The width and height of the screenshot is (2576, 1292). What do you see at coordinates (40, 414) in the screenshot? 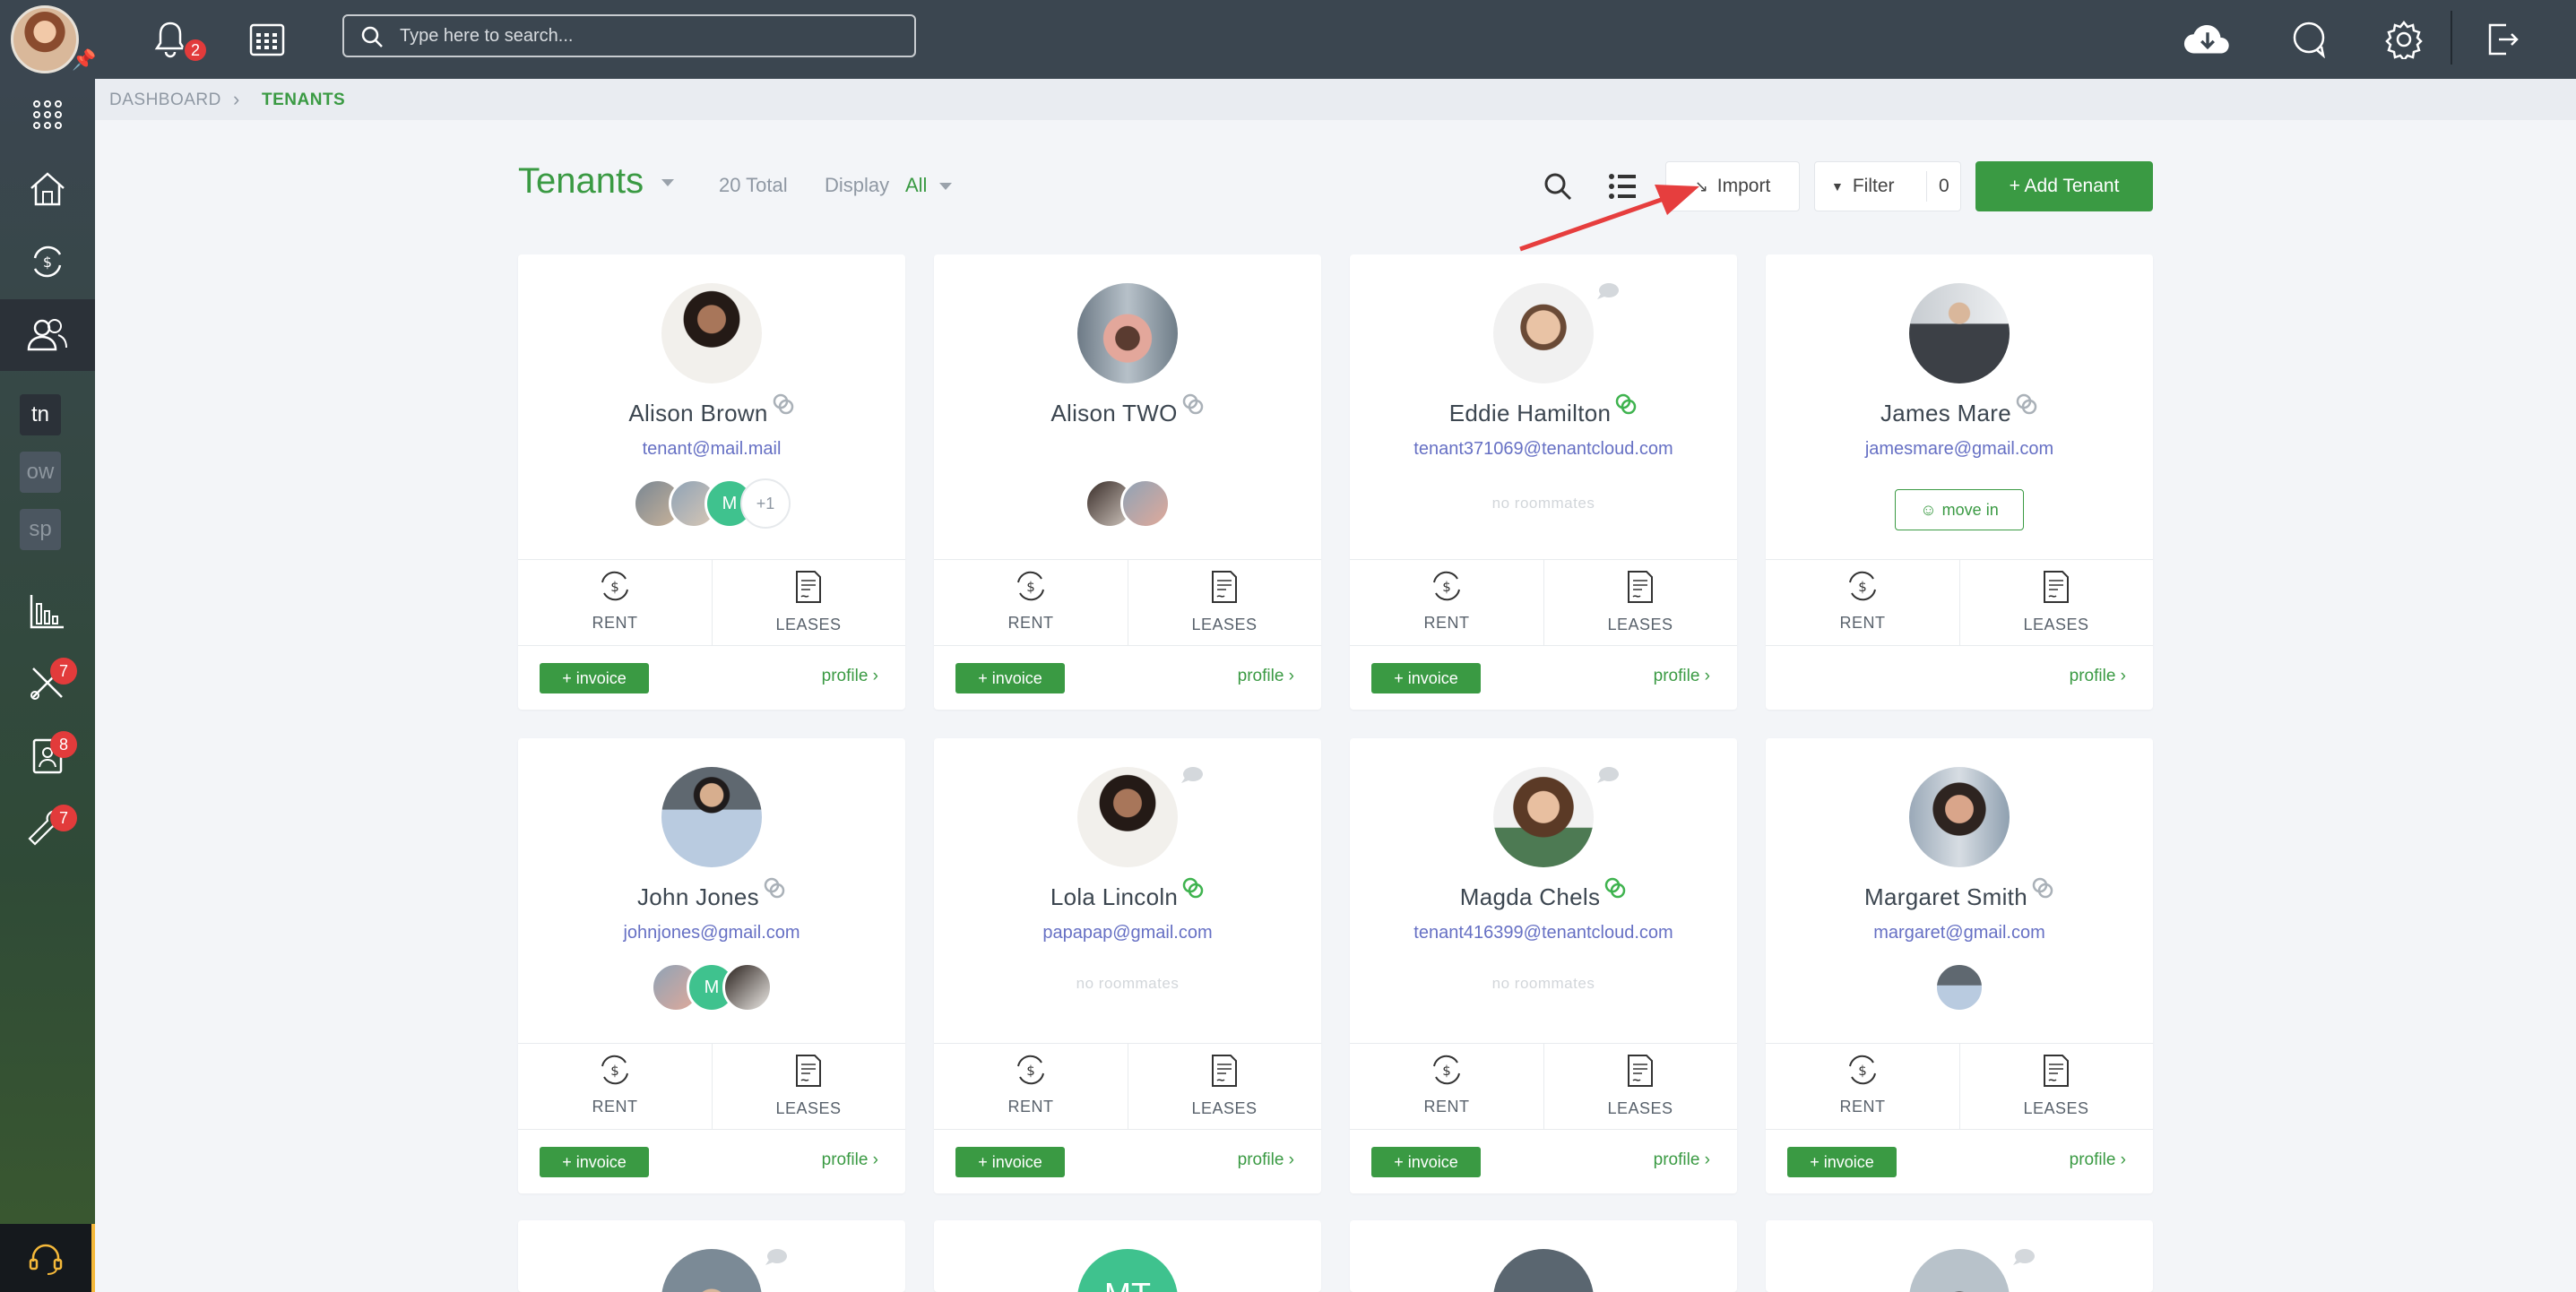
I see `sidebar-item-tn: tn` at bounding box center [40, 414].